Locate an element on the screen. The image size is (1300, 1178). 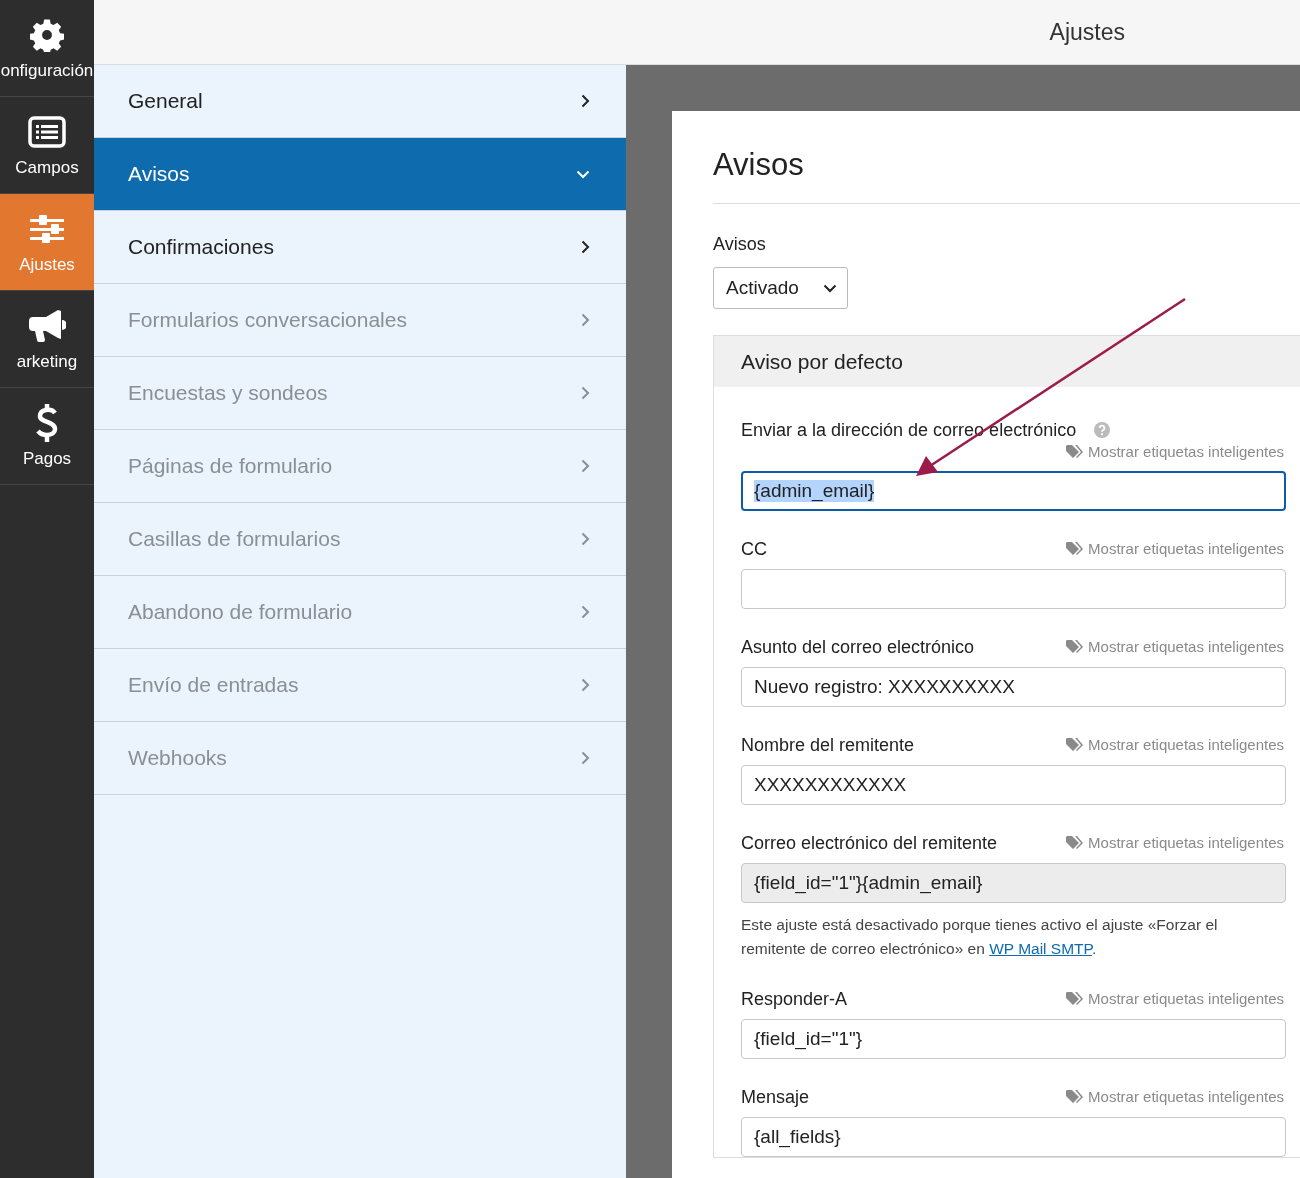
rail-item: Ajustes is located at coordinates (47, 242).